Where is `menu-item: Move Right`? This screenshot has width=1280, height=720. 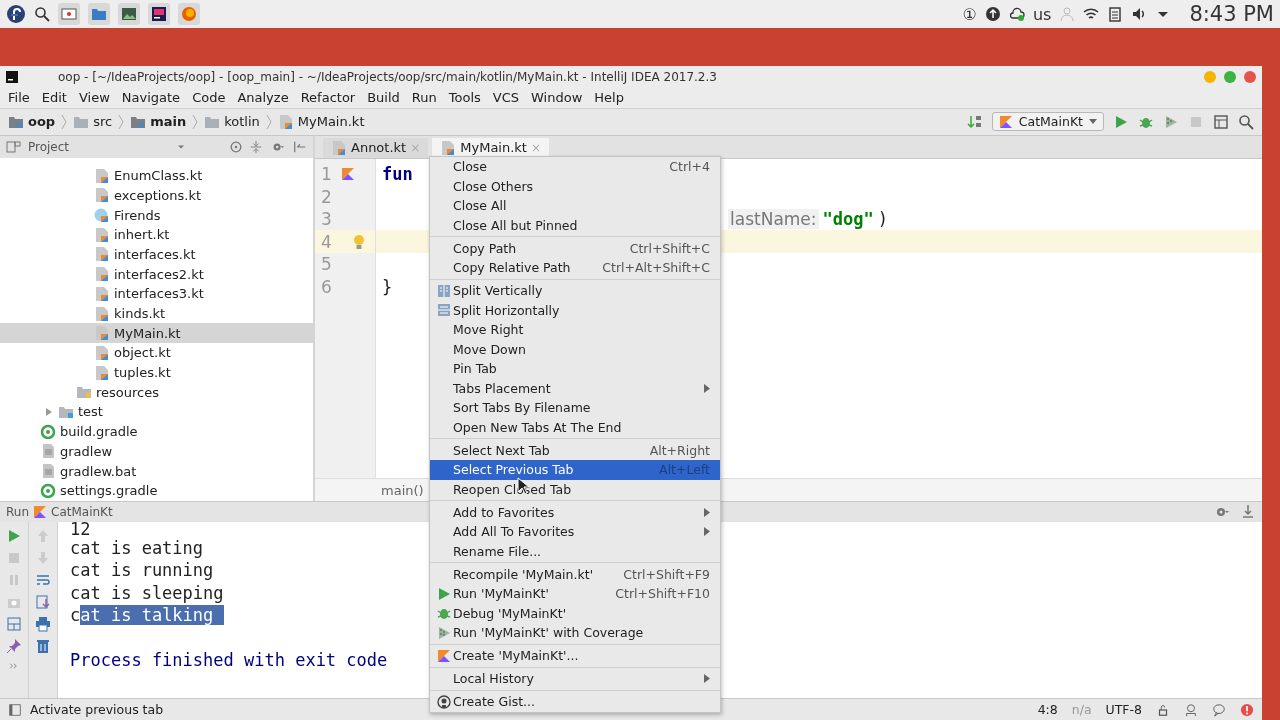
menu-item: Move Right is located at coordinates (575, 330).